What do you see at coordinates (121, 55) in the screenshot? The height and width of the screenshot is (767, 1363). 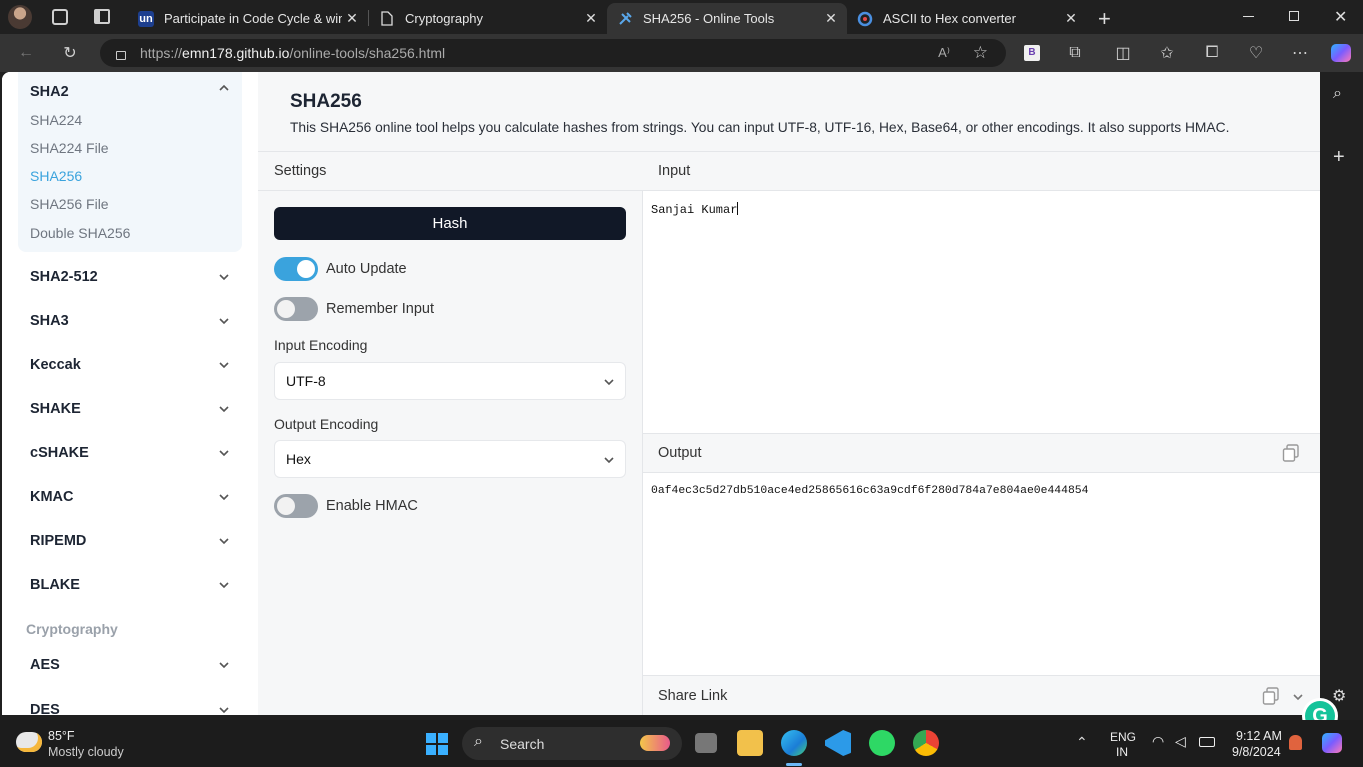 I see `lock-icon` at bounding box center [121, 55].